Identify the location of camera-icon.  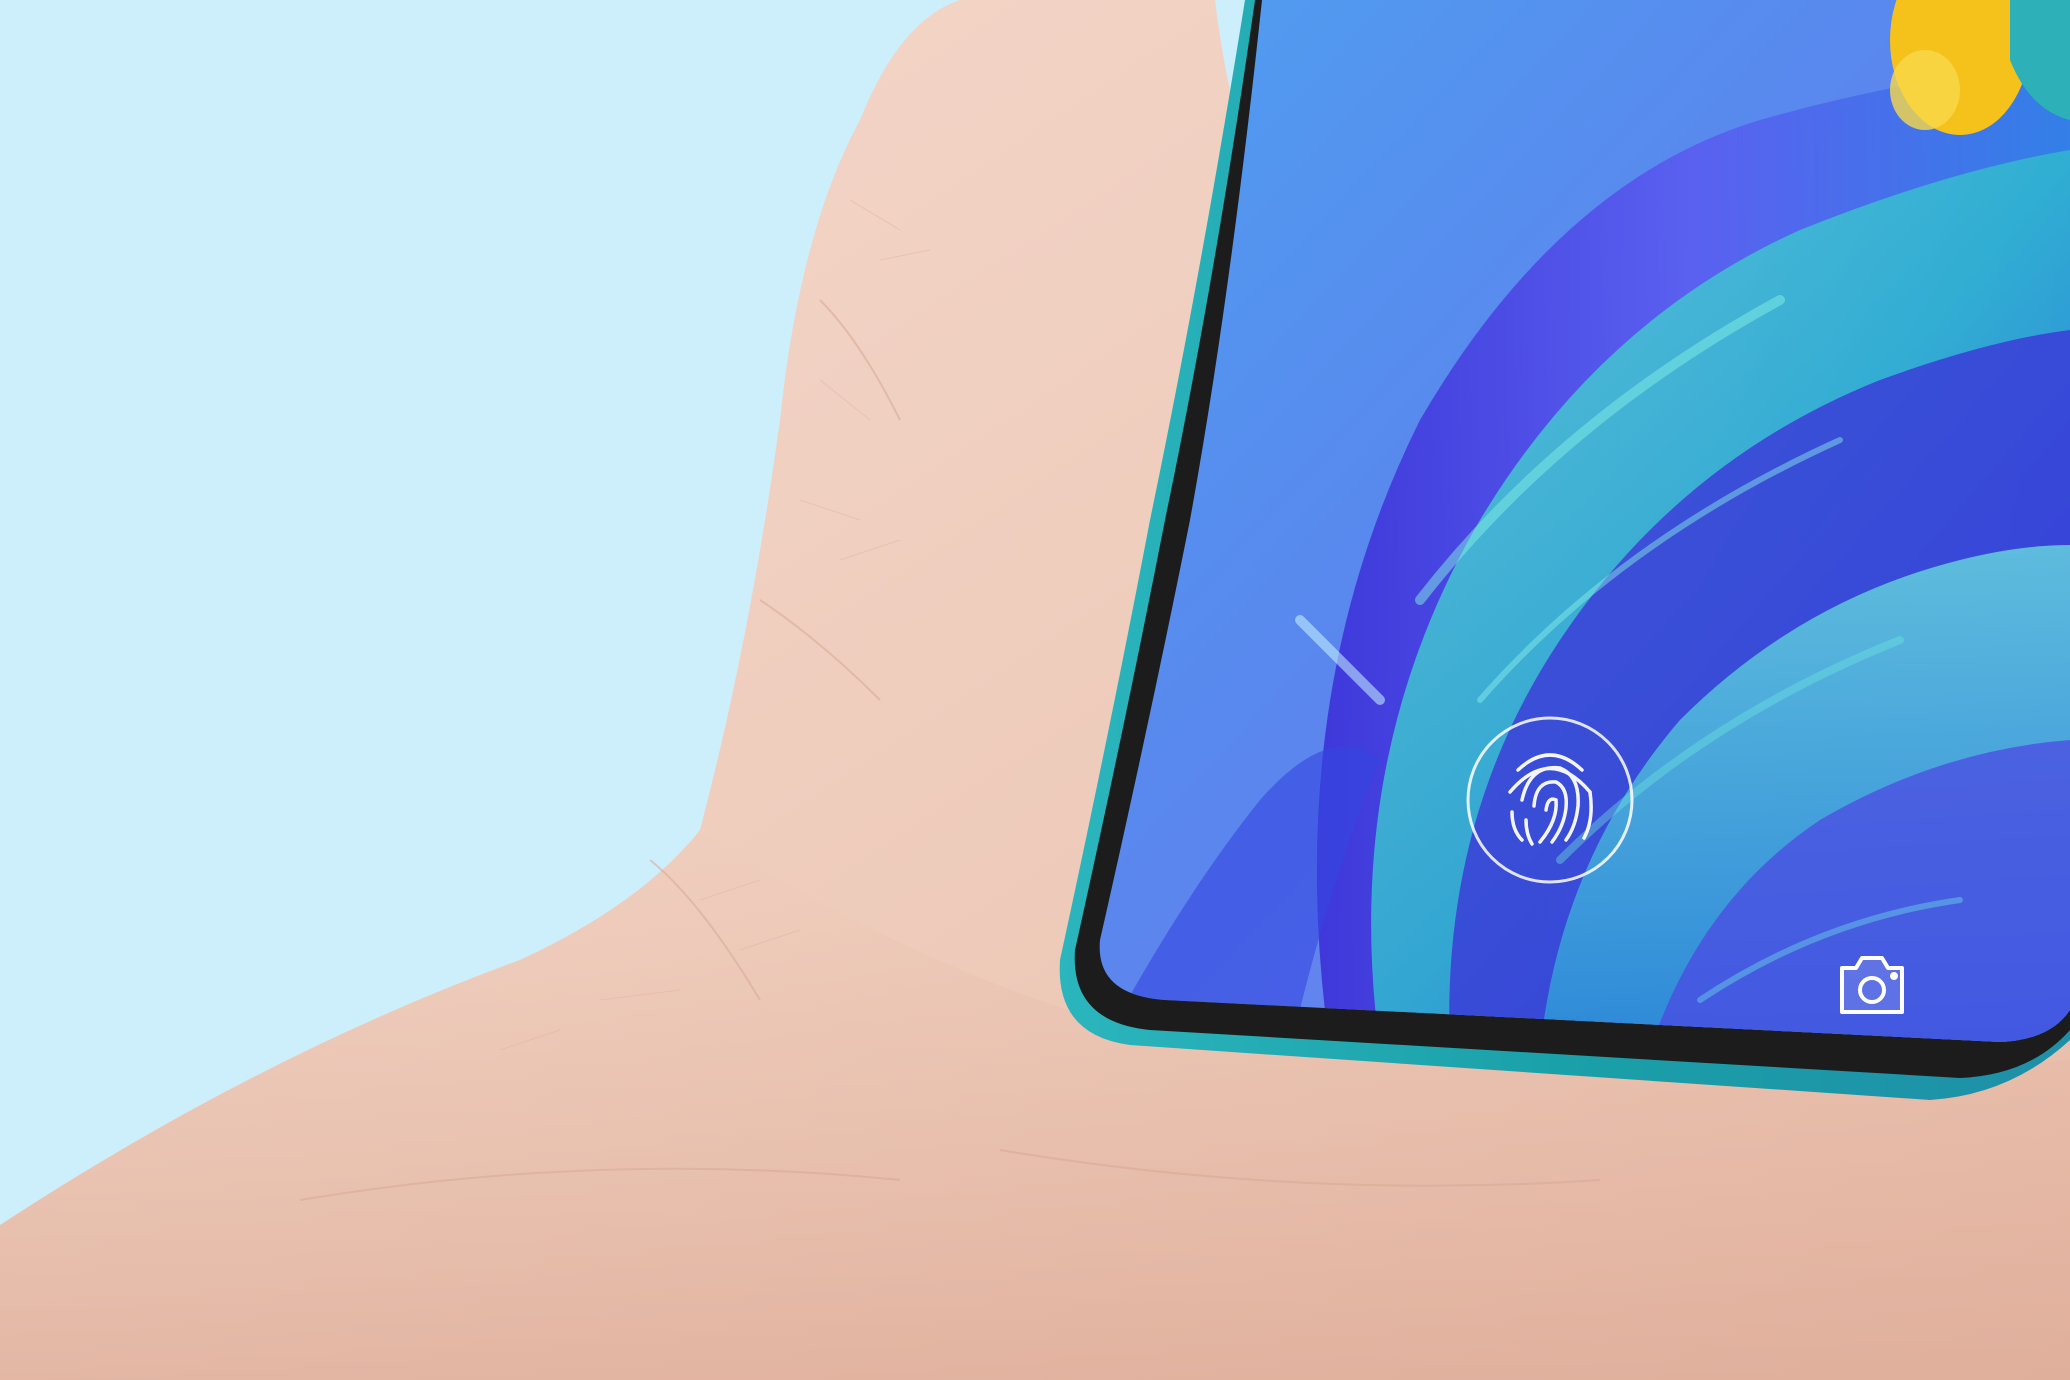
(1872, 985).